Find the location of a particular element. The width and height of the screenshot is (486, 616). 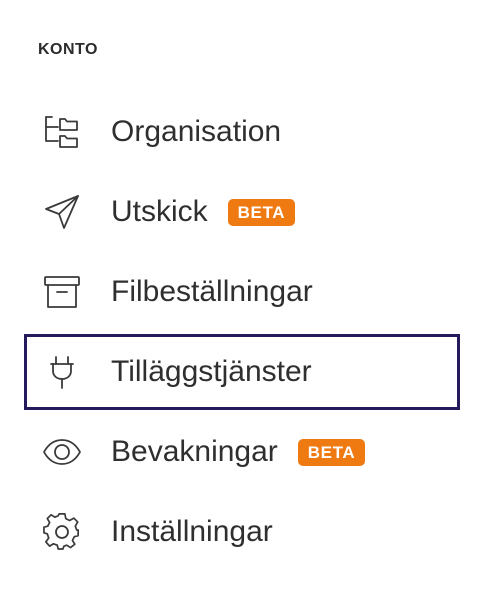

menu-item-bevakningar: Bevakningar BETA is located at coordinates (242, 452).